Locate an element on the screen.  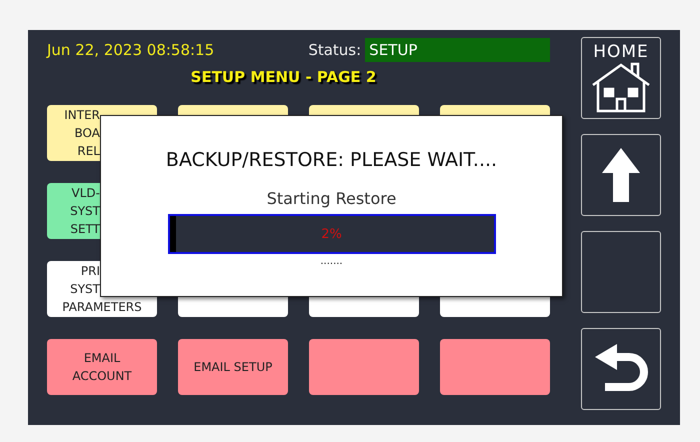
up-button is located at coordinates (621, 175).